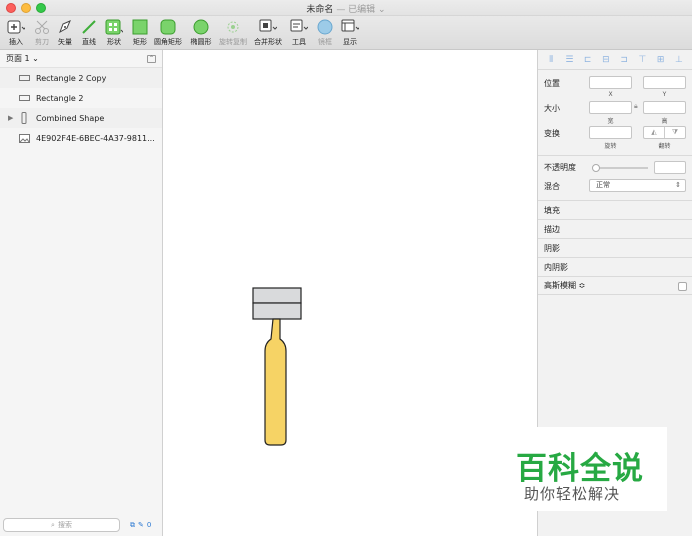 This screenshot has height=536, width=692. I want to click on flip-label: 翻转, so click(664, 146).